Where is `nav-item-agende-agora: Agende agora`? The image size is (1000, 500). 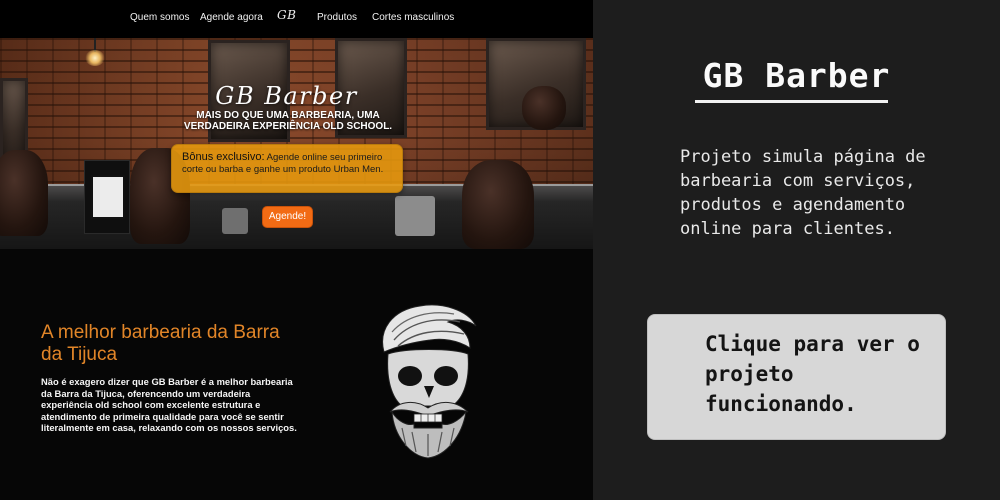 nav-item-agende-agora: Agende agora is located at coordinates (231, 17).